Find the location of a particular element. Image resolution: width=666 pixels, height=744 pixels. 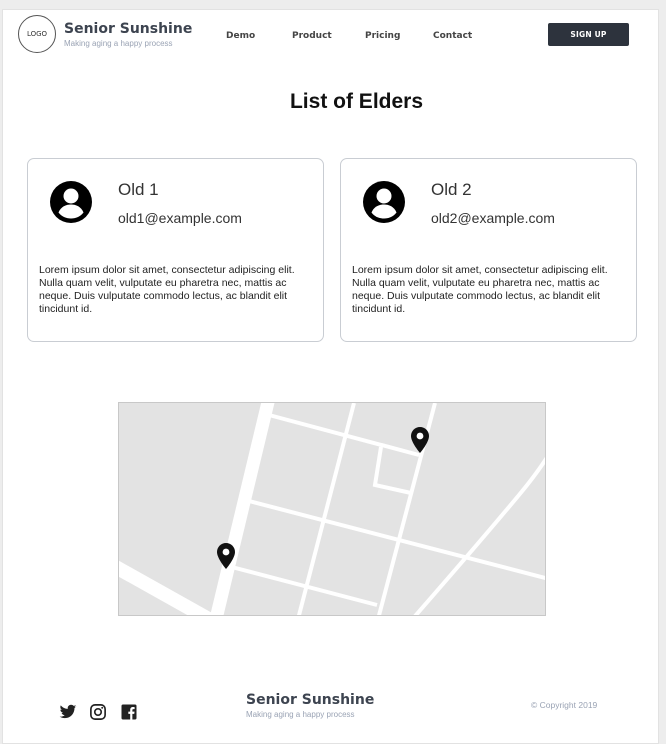

brand-title: Senior Sunshine is located at coordinates (128, 29).